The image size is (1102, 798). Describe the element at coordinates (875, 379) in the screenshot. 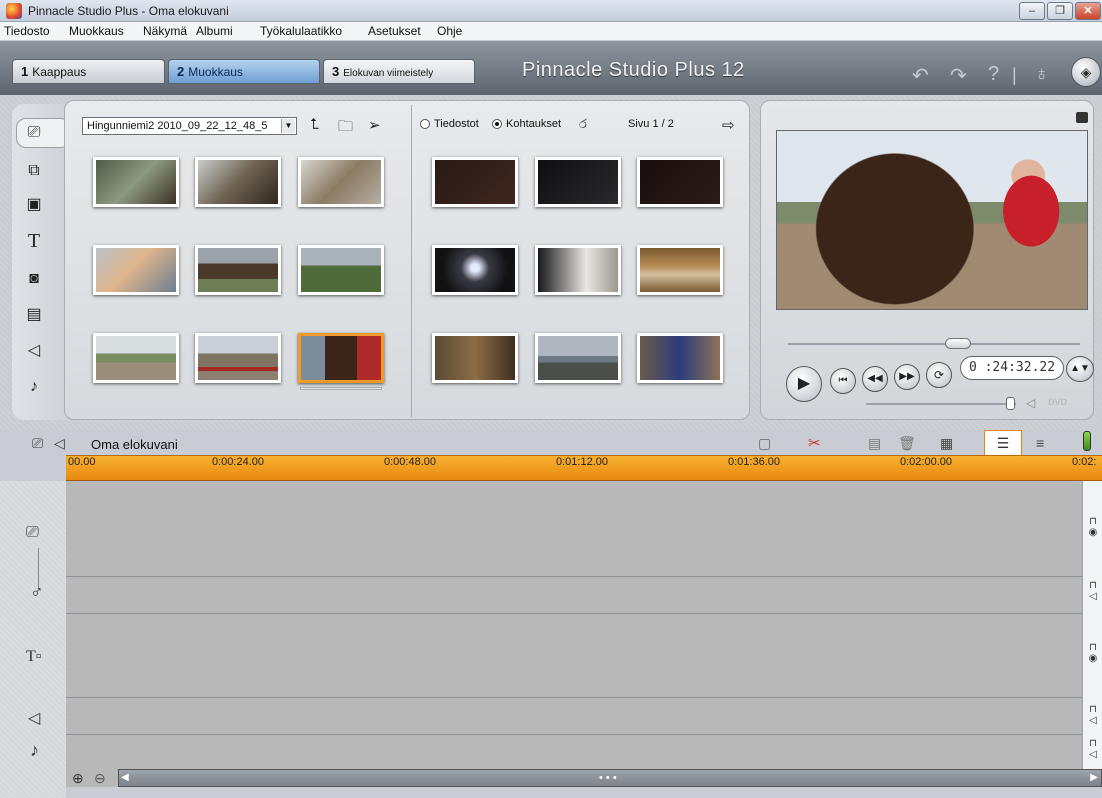

I see `rewind-button: ◀◀` at that location.